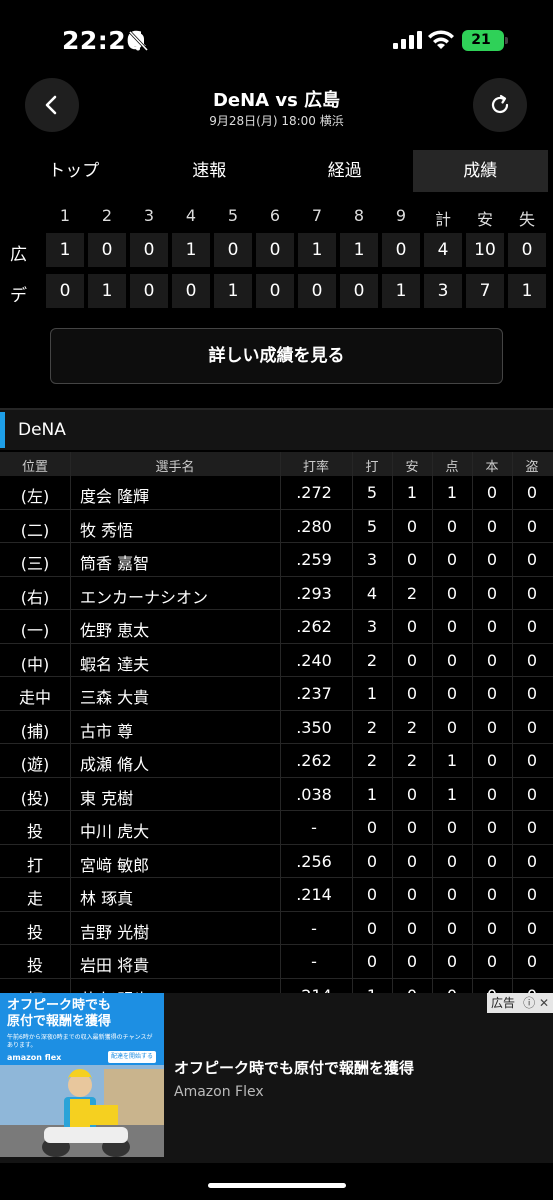 The height and width of the screenshot is (1200, 553). I want to click on detailed-stats-button: 詳しい成績を見る, so click(276, 356).